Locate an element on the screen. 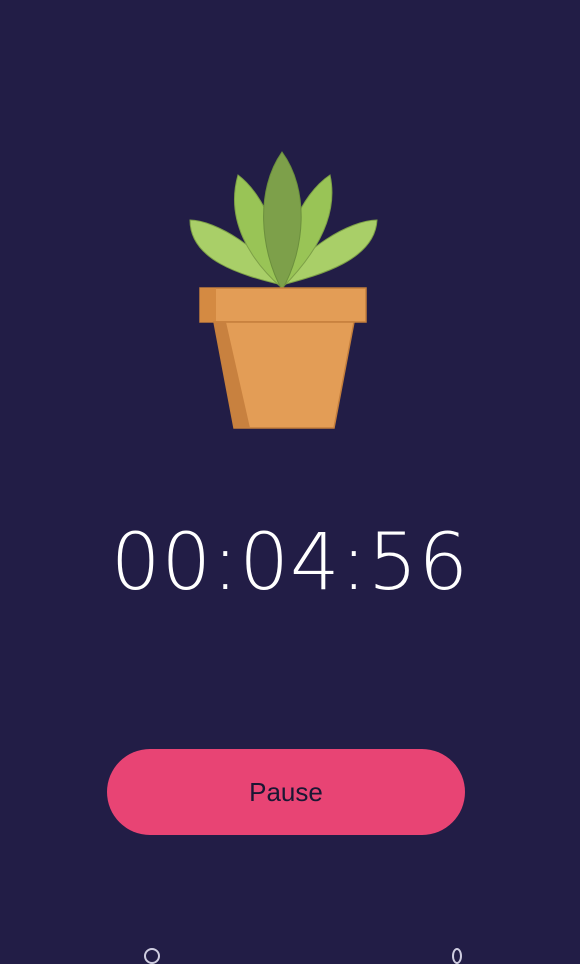 This screenshot has width=580, height=964. bottom-nav is located at coordinates (290, 952).